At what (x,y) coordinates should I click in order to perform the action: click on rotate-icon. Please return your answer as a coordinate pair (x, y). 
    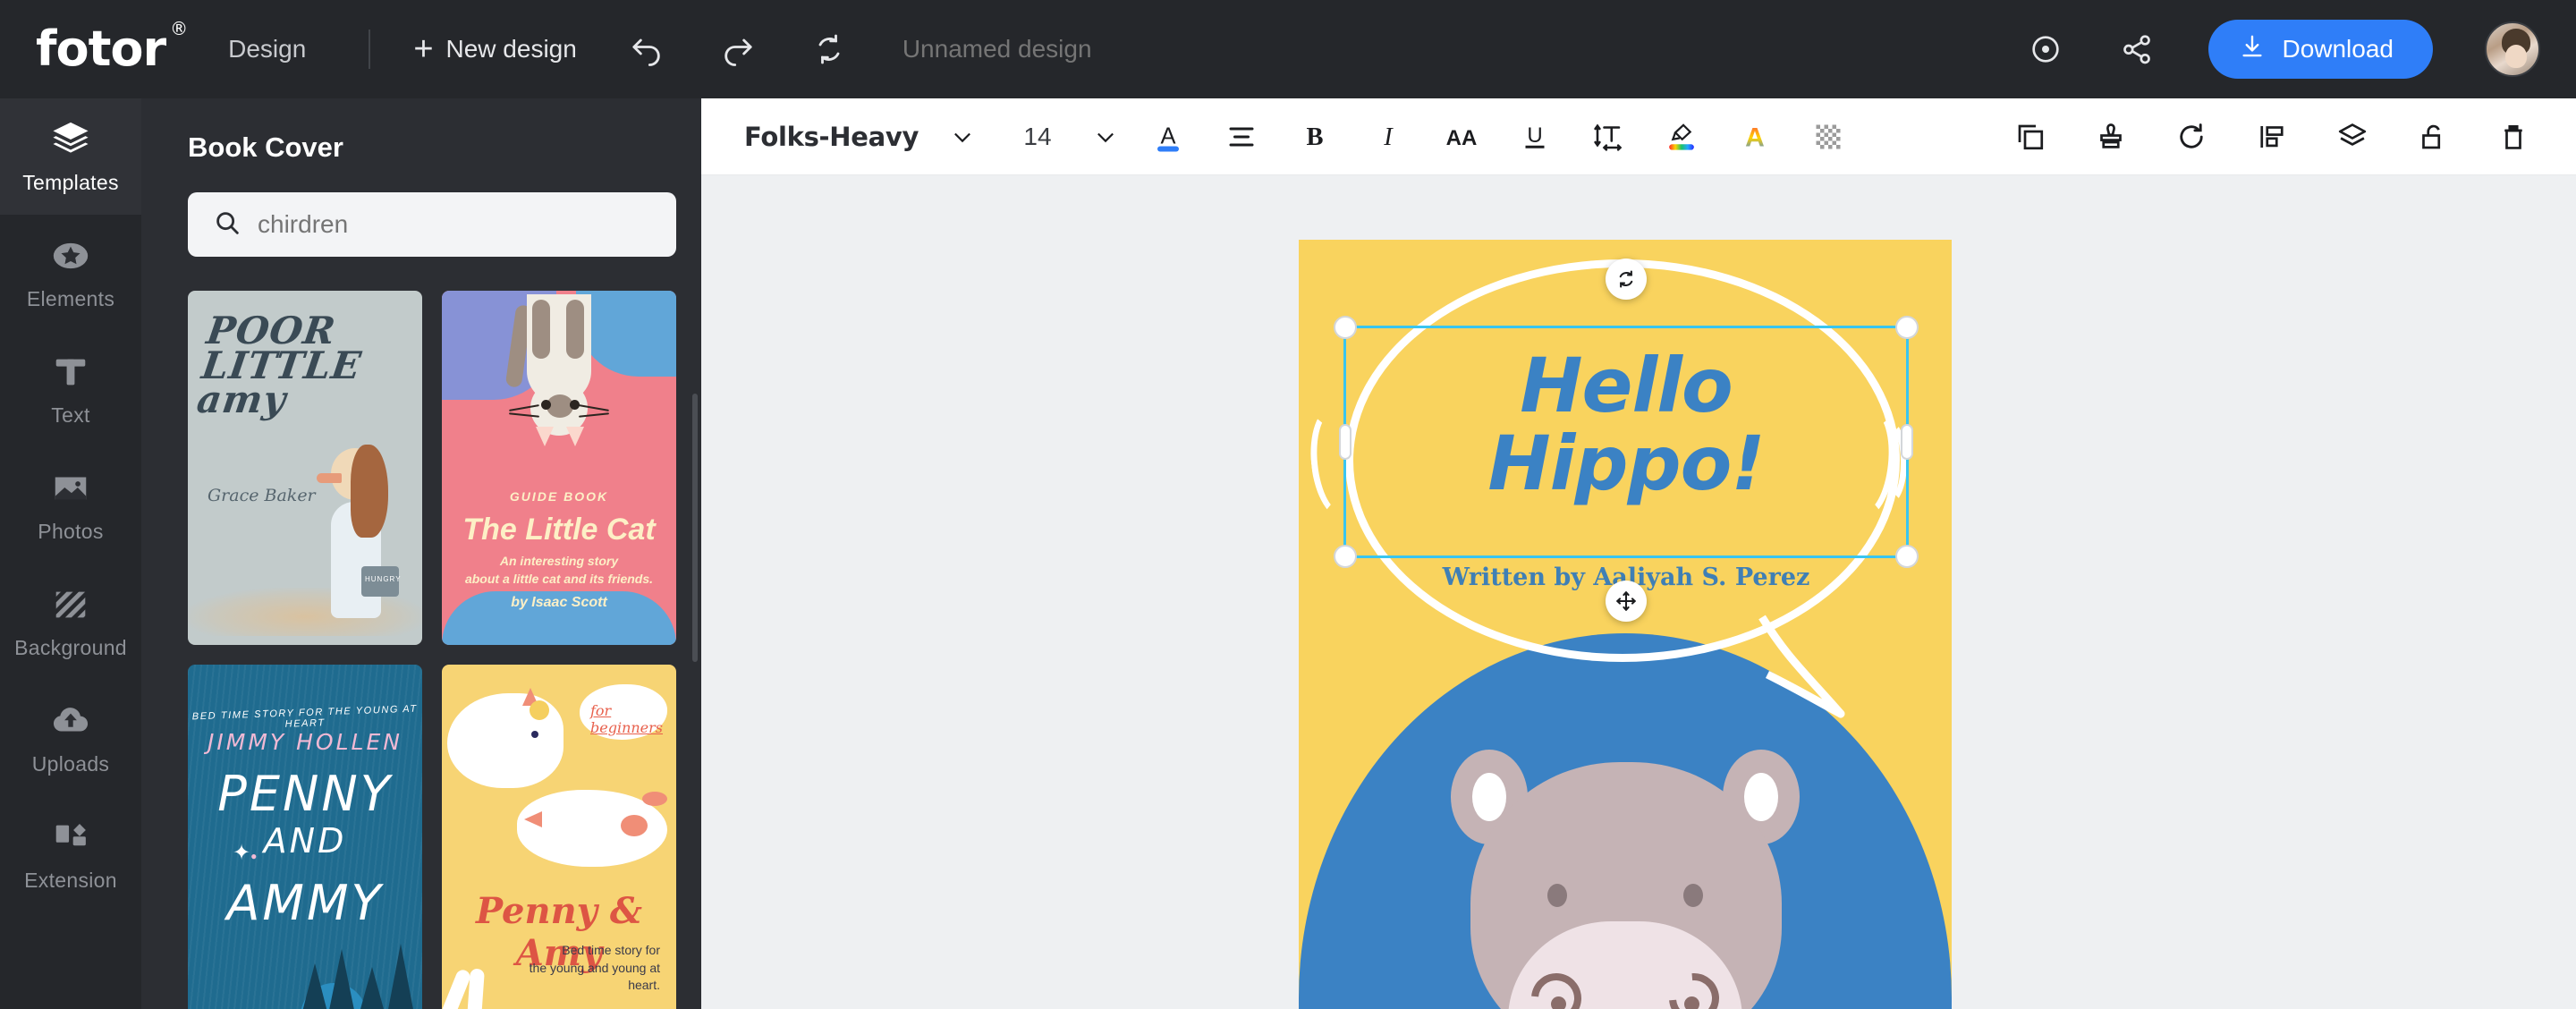
    Looking at the image, I should click on (1626, 279).